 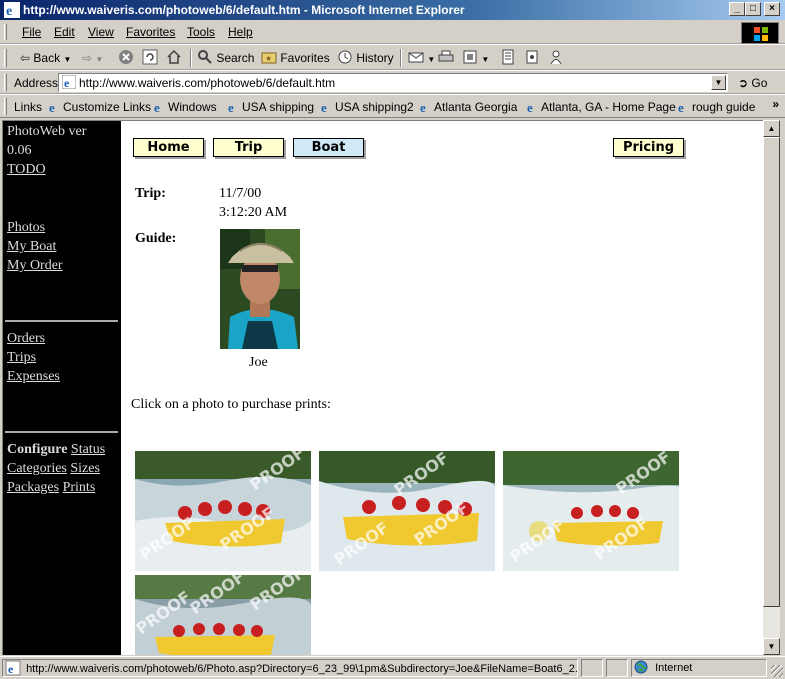 I want to click on close-button: ×, so click(x=772, y=9).